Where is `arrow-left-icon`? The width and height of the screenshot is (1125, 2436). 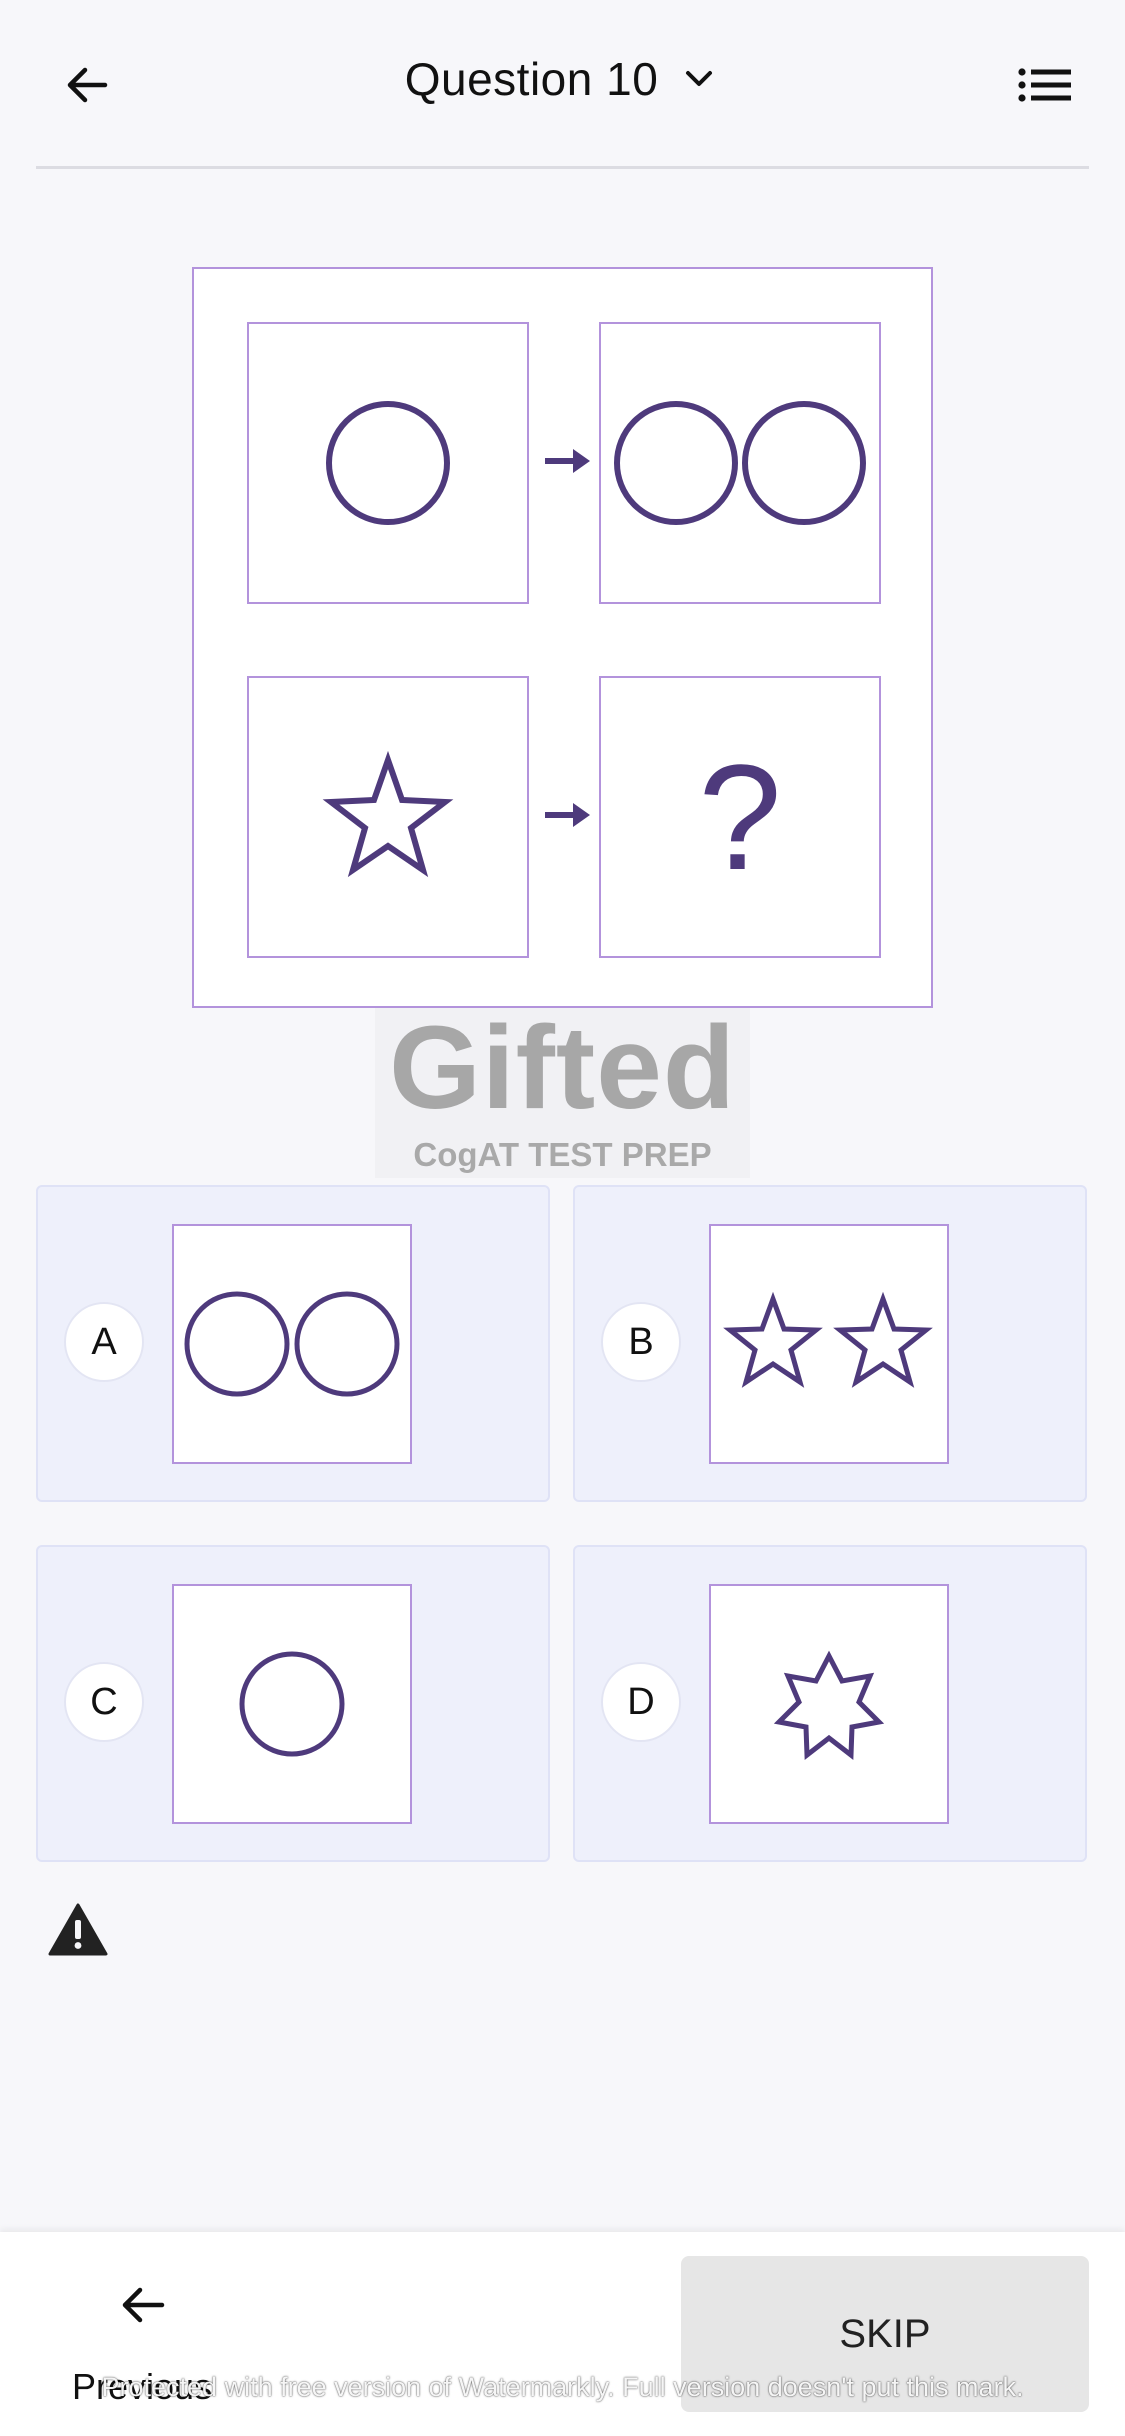 arrow-left-icon is located at coordinates (143, 2305).